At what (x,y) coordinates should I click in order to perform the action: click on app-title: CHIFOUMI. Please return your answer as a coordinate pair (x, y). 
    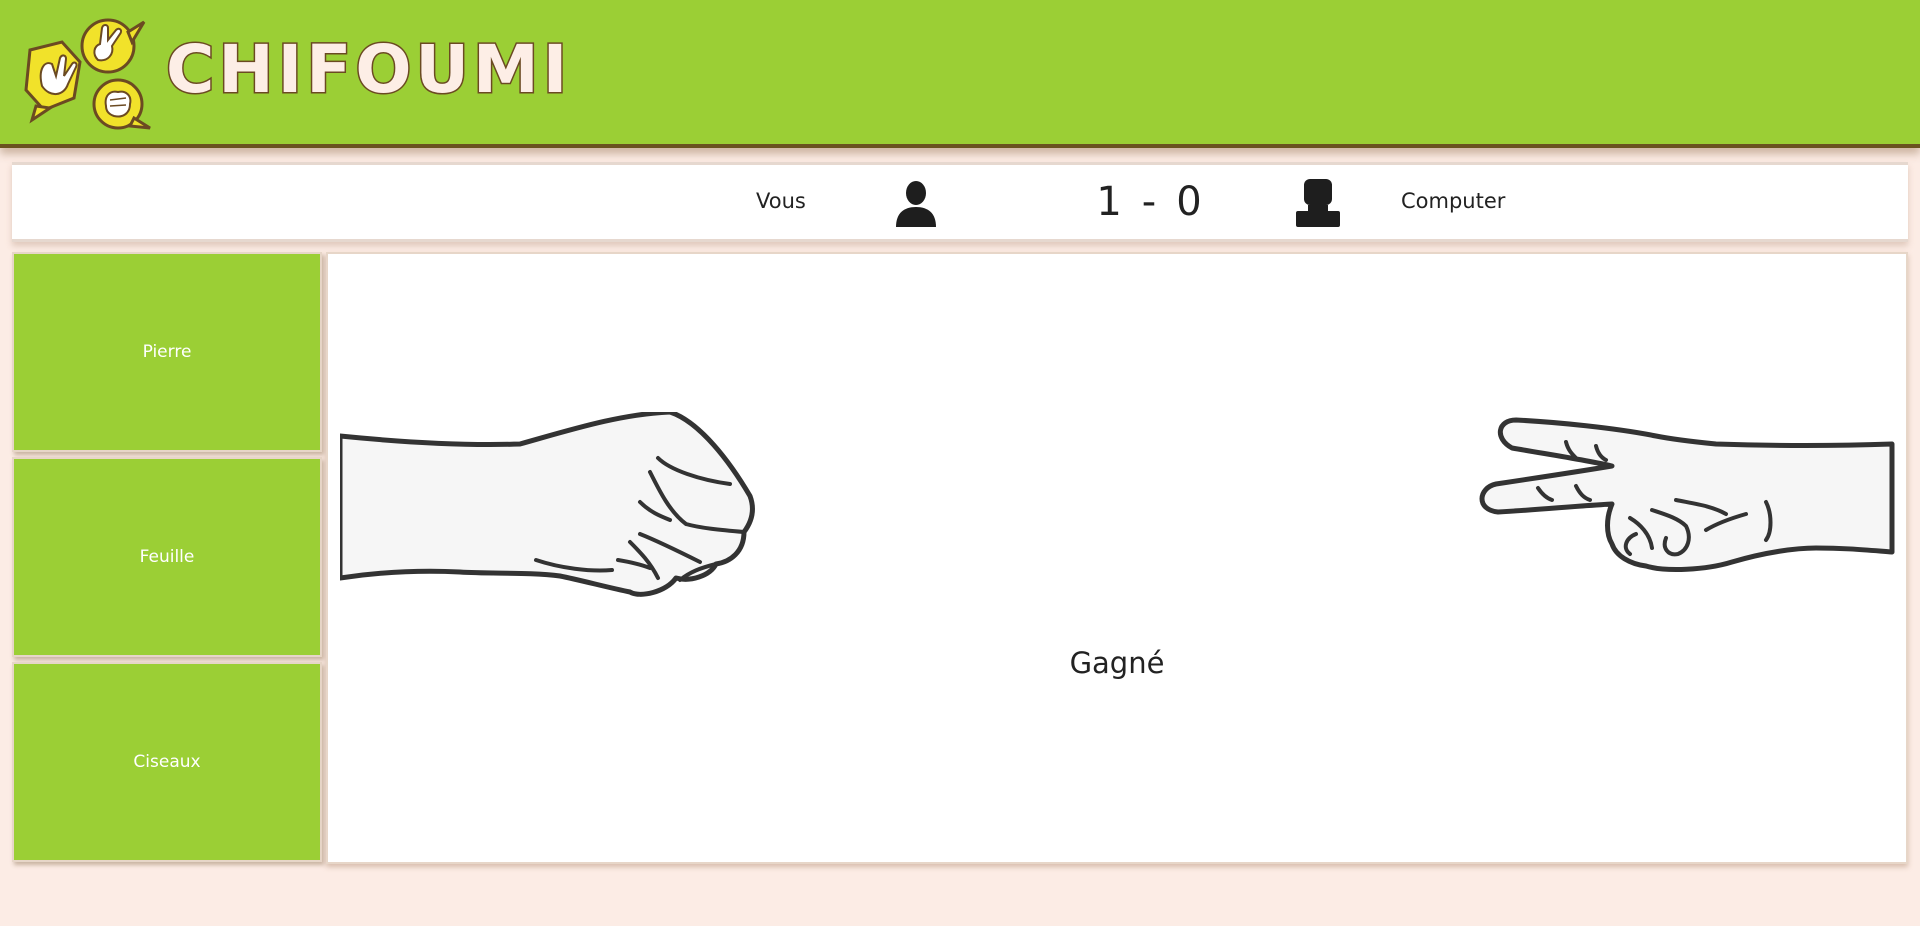
    Looking at the image, I should click on (368, 70).